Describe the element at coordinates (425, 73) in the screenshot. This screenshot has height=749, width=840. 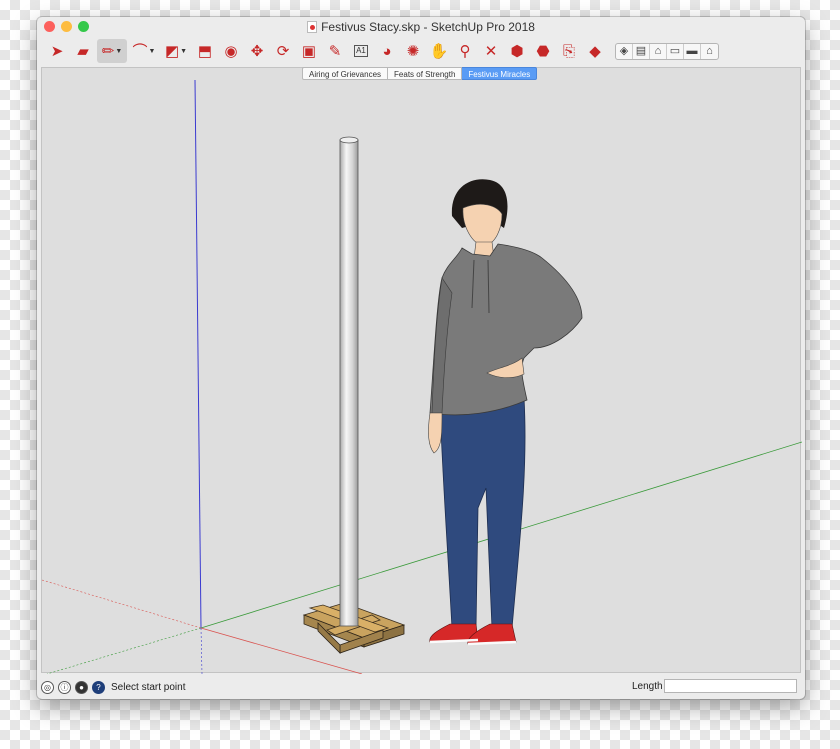
I see `scene-tab-feats-of-strength: Feats of Strength` at that location.